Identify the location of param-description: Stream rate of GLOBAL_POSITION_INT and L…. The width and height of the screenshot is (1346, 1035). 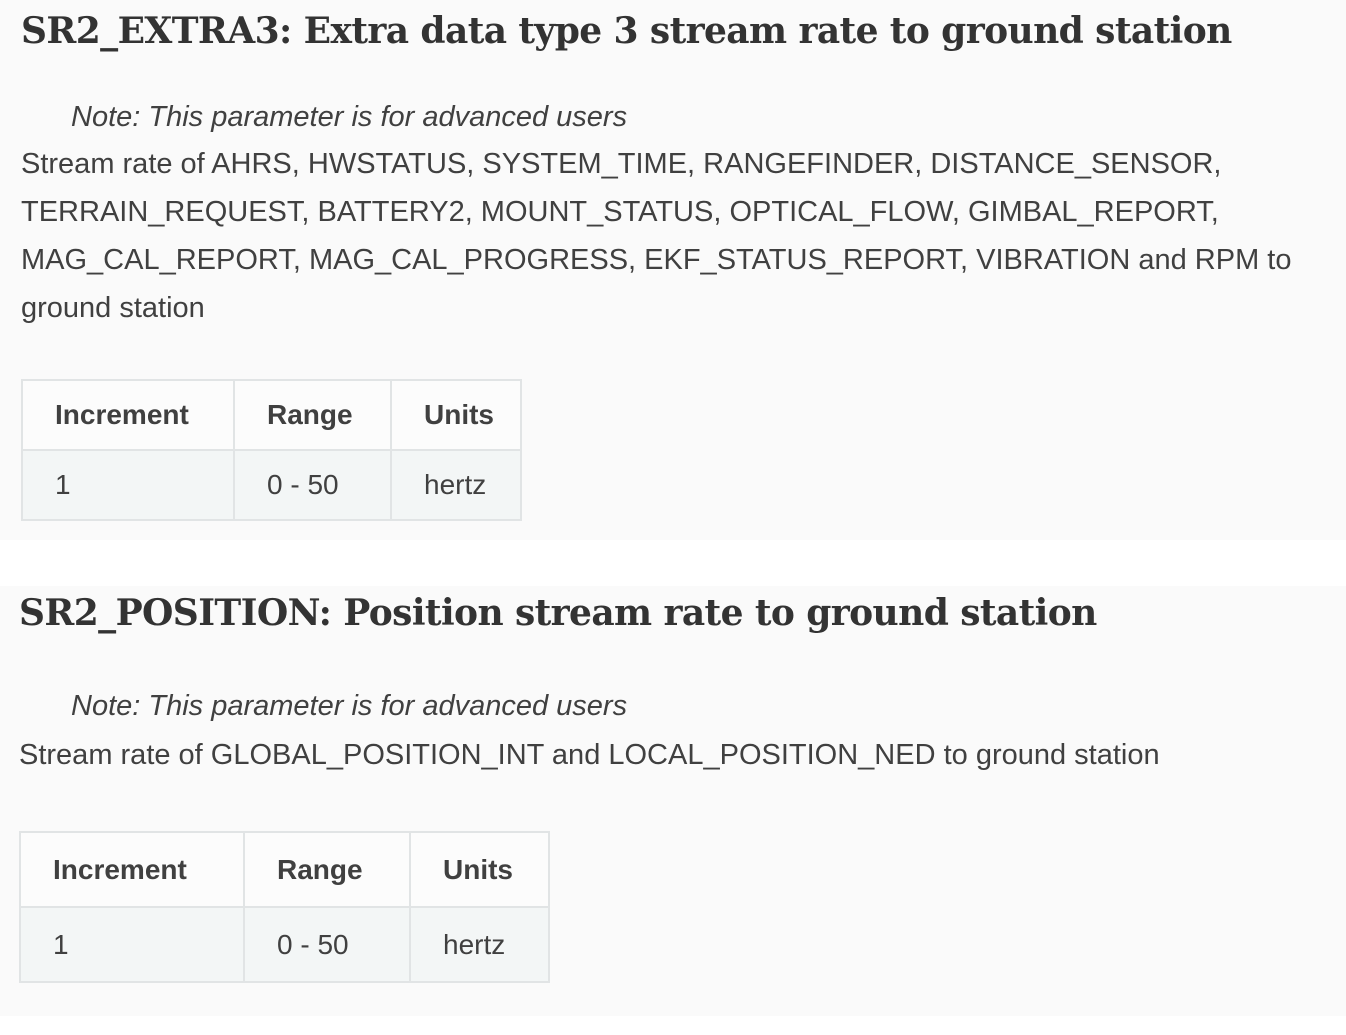
(589, 755).